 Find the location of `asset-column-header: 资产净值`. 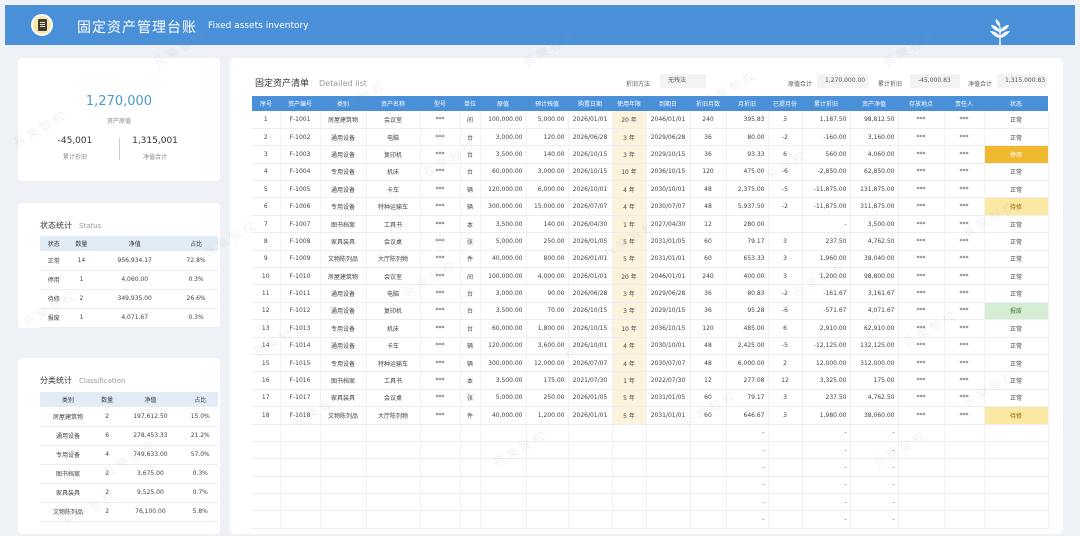

asset-column-header: 资产净值 is located at coordinates (874, 103).